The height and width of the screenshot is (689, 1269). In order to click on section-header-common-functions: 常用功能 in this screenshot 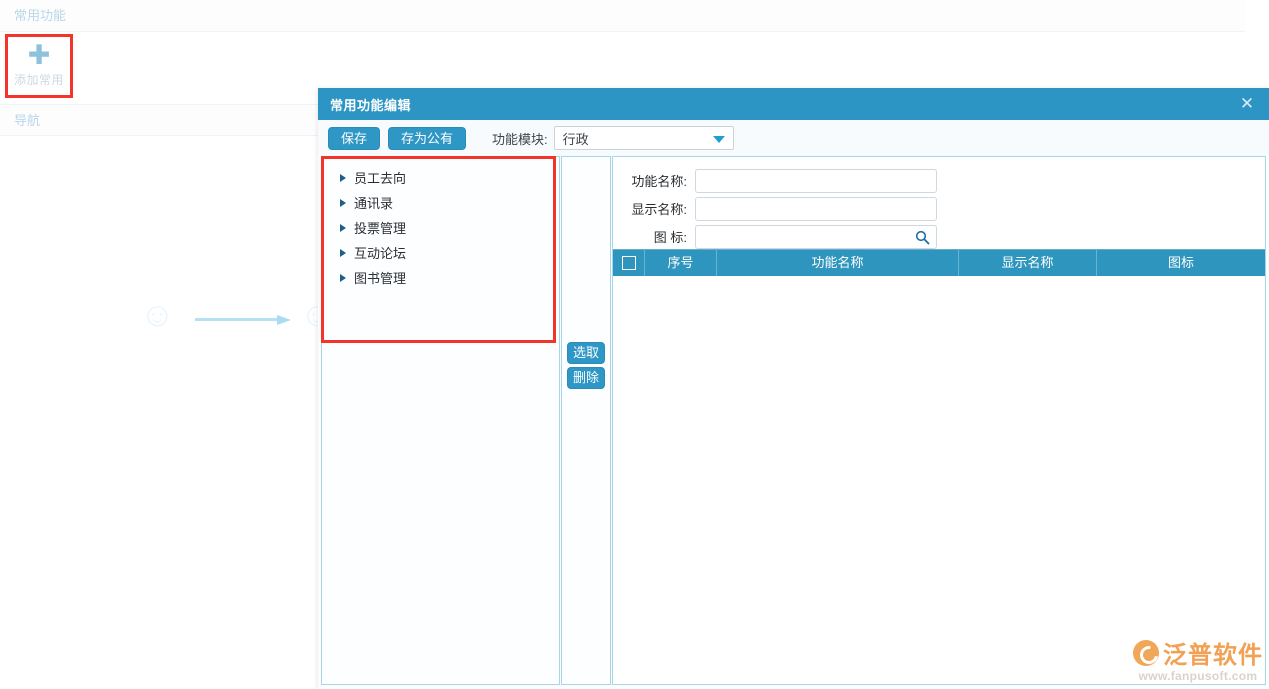, I will do `click(622, 16)`.